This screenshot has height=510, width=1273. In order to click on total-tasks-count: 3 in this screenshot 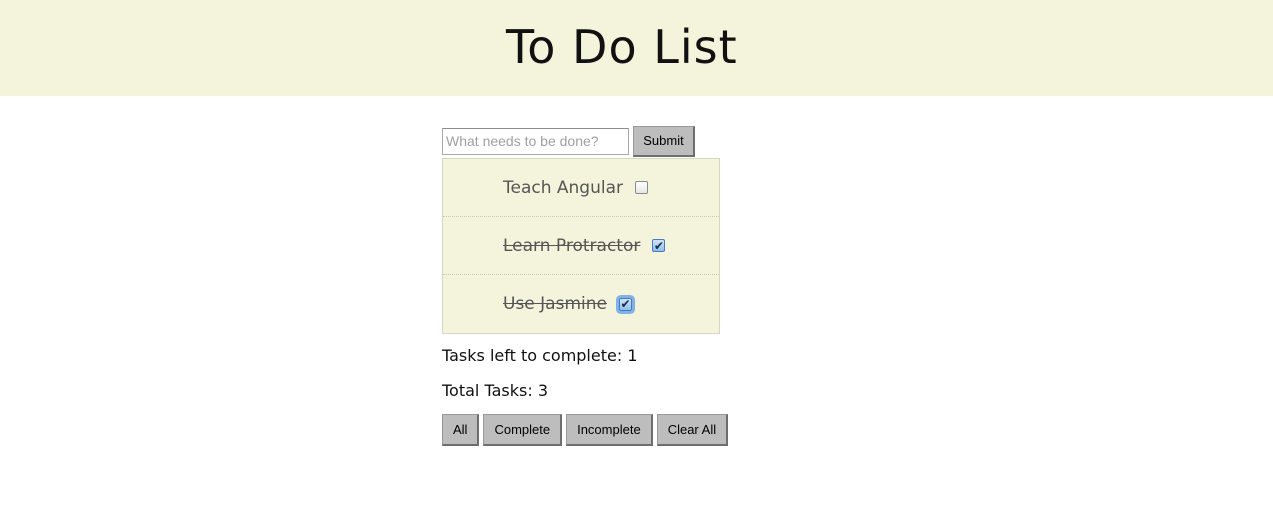, I will do `click(542, 390)`.